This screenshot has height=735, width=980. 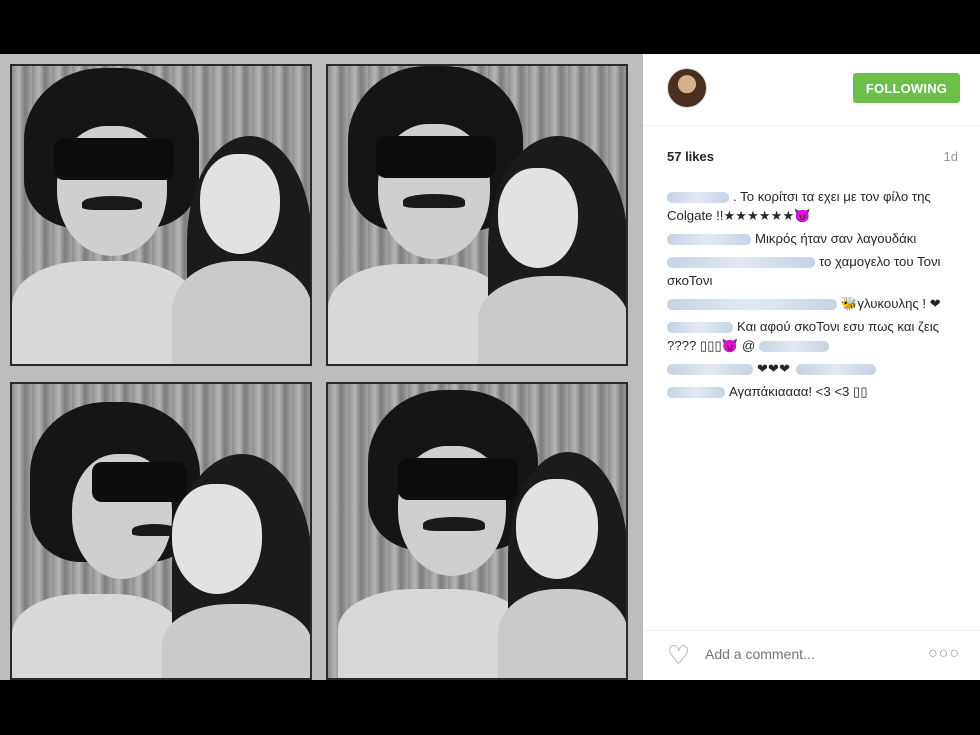 What do you see at coordinates (951, 156) in the screenshot?
I see `post-age: 1d` at bounding box center [951, 156].